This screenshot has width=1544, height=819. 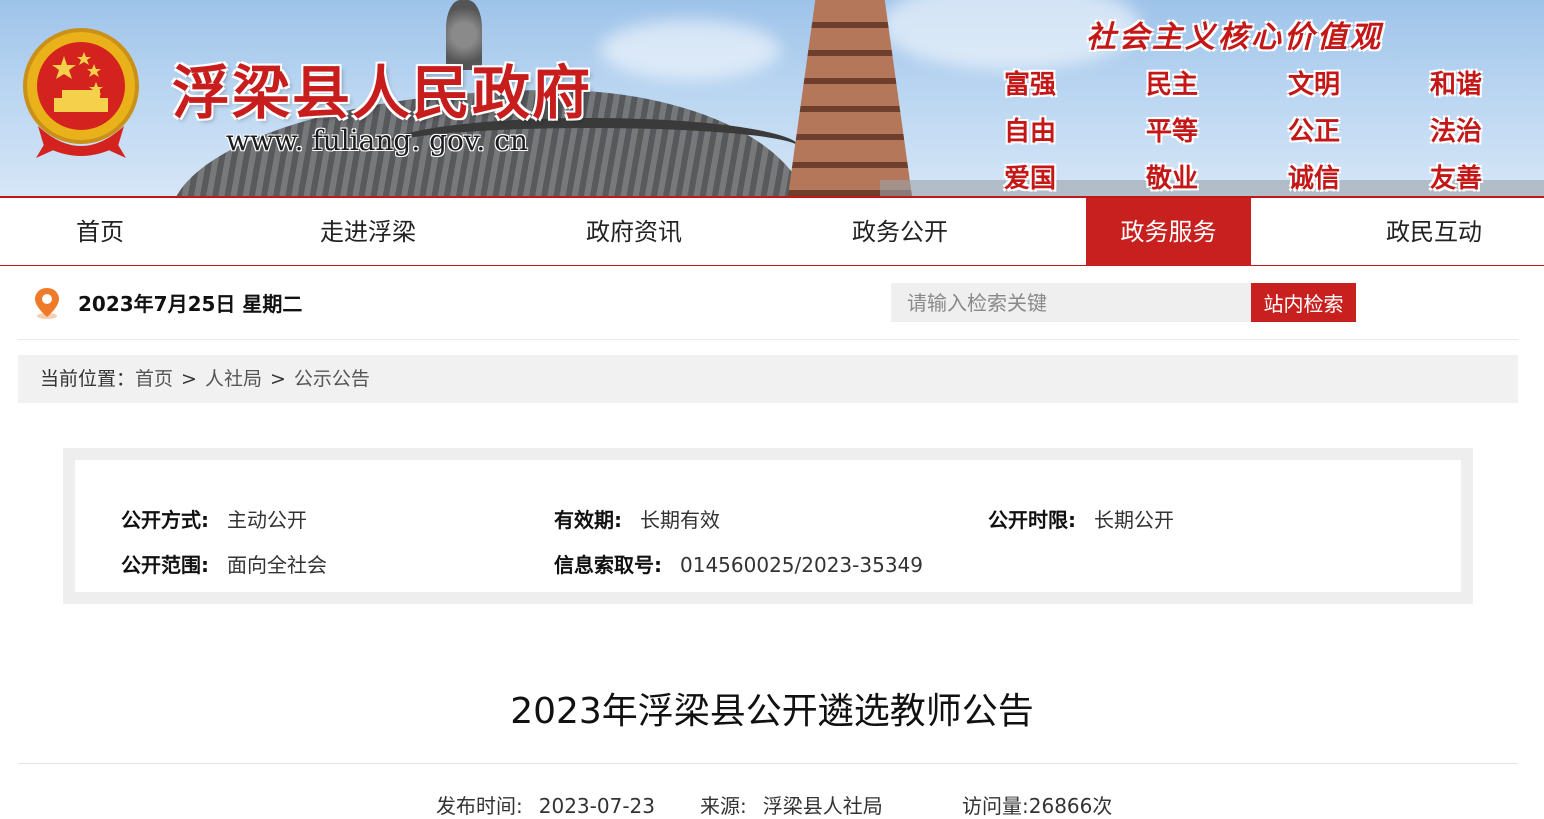 What do you see at coordinates (900, 232) in the screenshot?
I see `nav-item-disclosure: 政务公开` at bounding box center [900, 232].